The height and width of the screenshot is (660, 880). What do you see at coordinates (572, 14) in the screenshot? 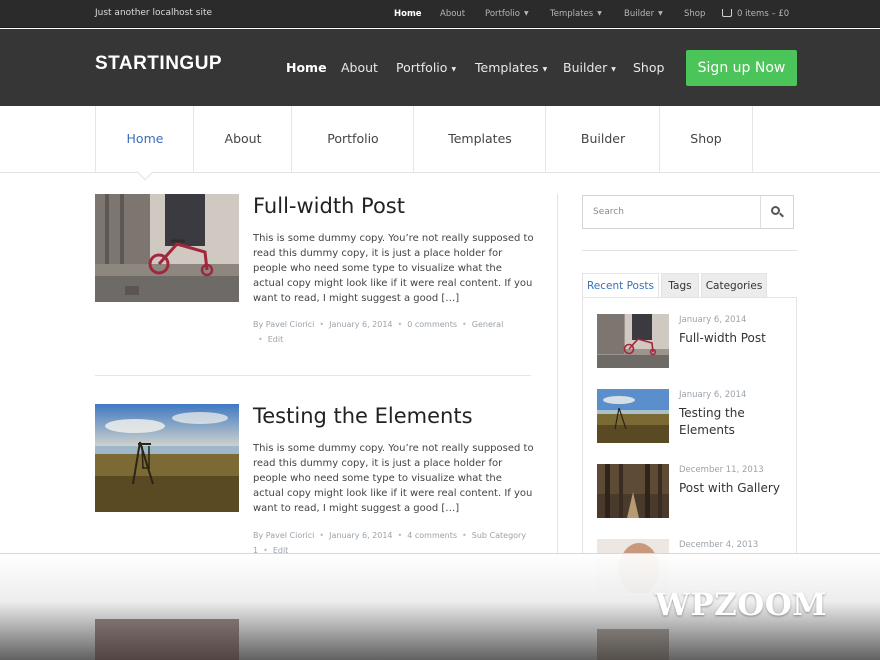
I see `top-nav-templates-label: Templates` at bounding box center [572, 14].